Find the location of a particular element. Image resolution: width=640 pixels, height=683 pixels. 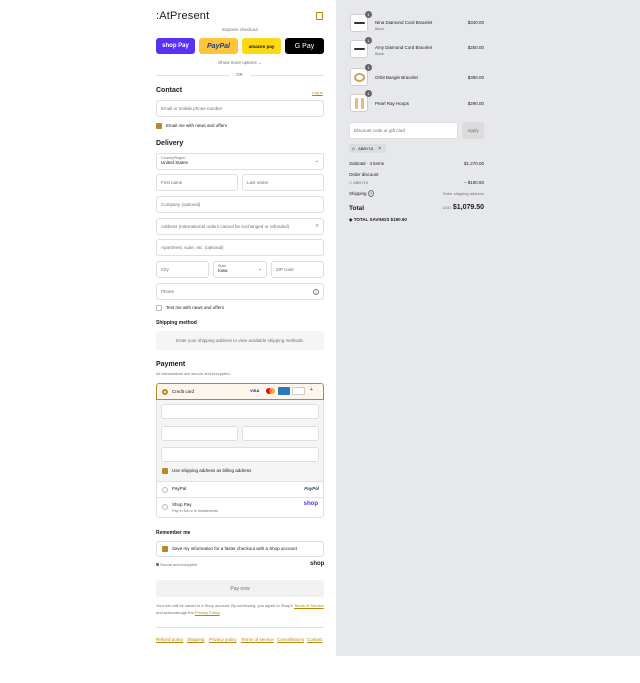

amazon-pay-button: amazon pay is located at coordinates (261, 46).